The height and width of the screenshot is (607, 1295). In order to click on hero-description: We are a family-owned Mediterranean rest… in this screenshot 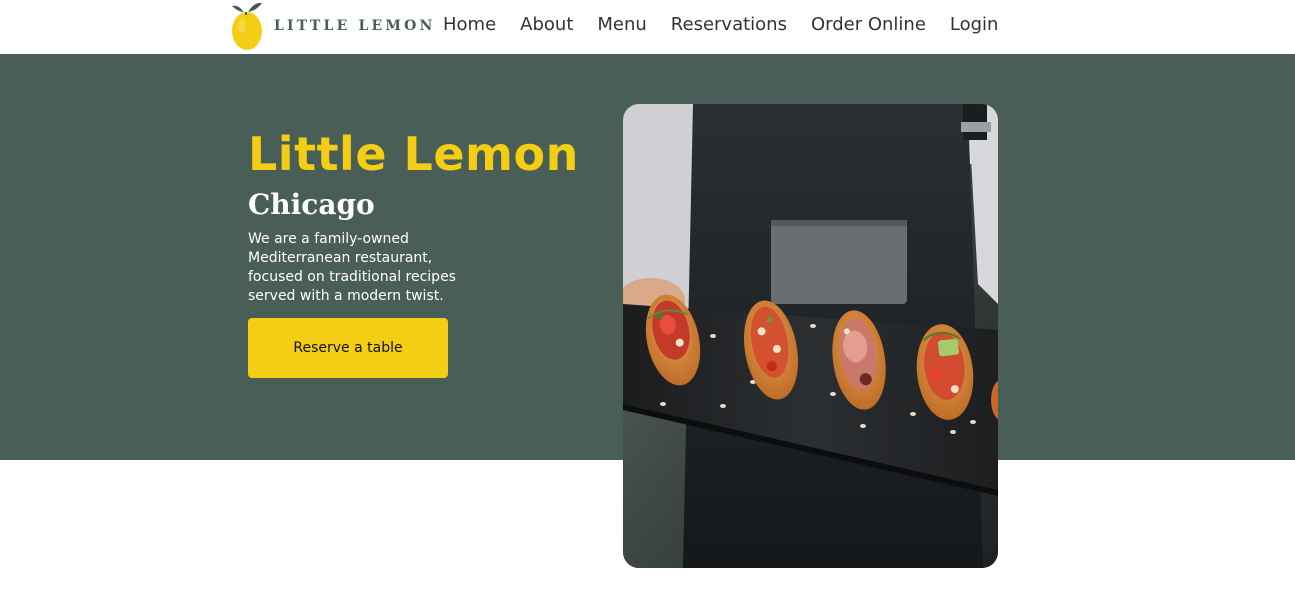, I will do `click(352, 267)`.